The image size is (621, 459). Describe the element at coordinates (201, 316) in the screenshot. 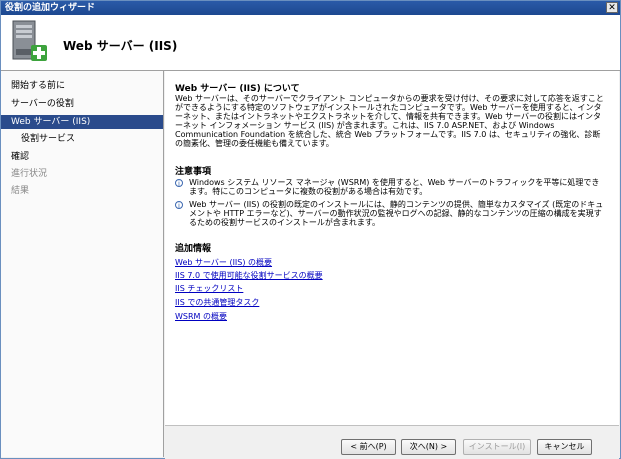

I see `link-wsrm-overview: WSRM の概要` at that location.